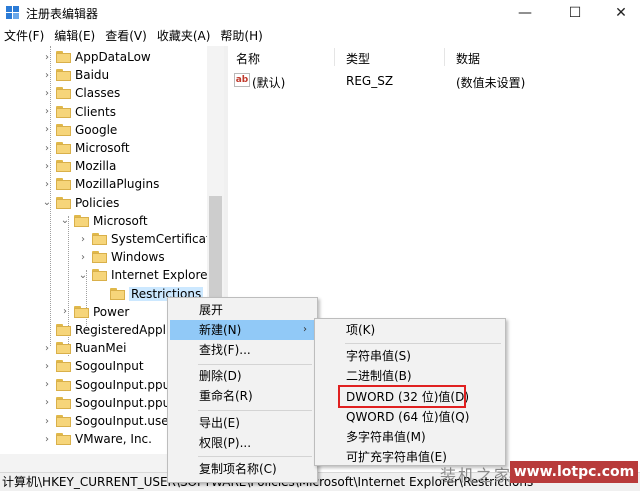 This screenshot has width=640, height=491. I want to click on tree-node-label: Mozilla, so click(96, 166).